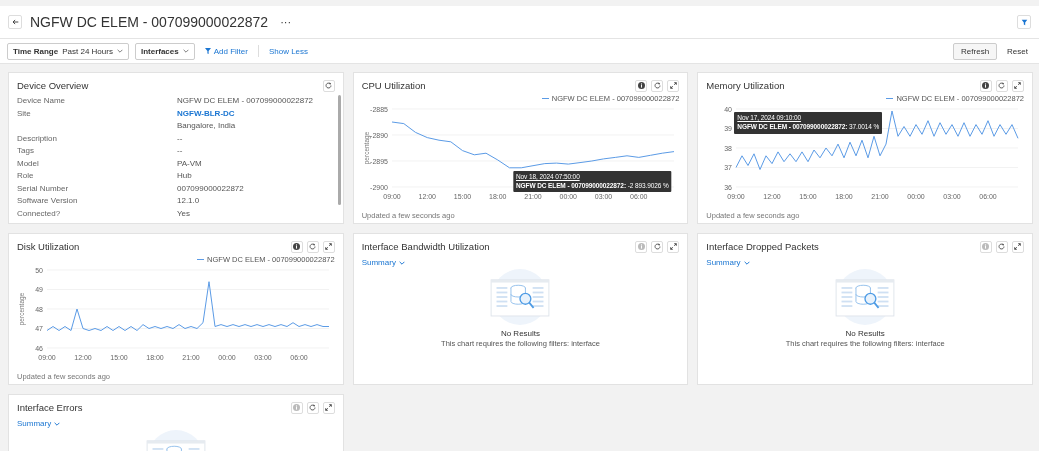  I want to click on back-arrow-icon, so click(15, 22).